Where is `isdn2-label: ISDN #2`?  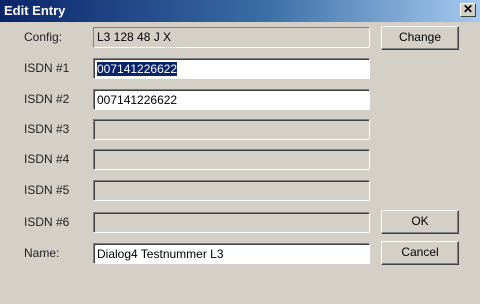
isdn2-label: ISDN #2 is located at coordinates (47, 99).